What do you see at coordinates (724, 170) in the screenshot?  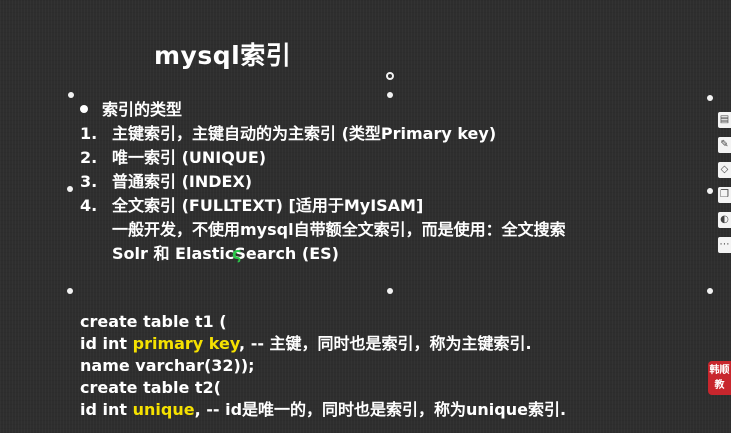 I see `eraser-icon: ◇` at bounding box center [724, 170].